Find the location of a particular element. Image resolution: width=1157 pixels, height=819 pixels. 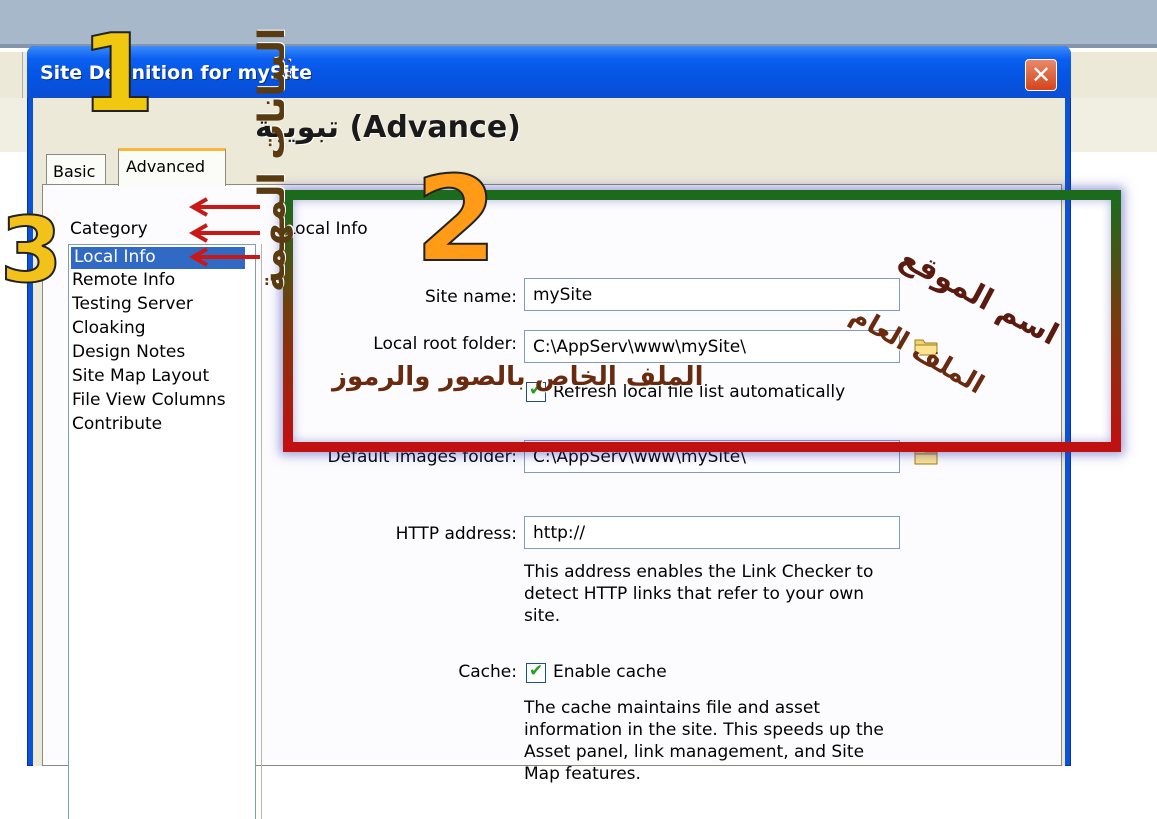

category-item-design-notes: Design Notes is located at coordinates (162, 353).